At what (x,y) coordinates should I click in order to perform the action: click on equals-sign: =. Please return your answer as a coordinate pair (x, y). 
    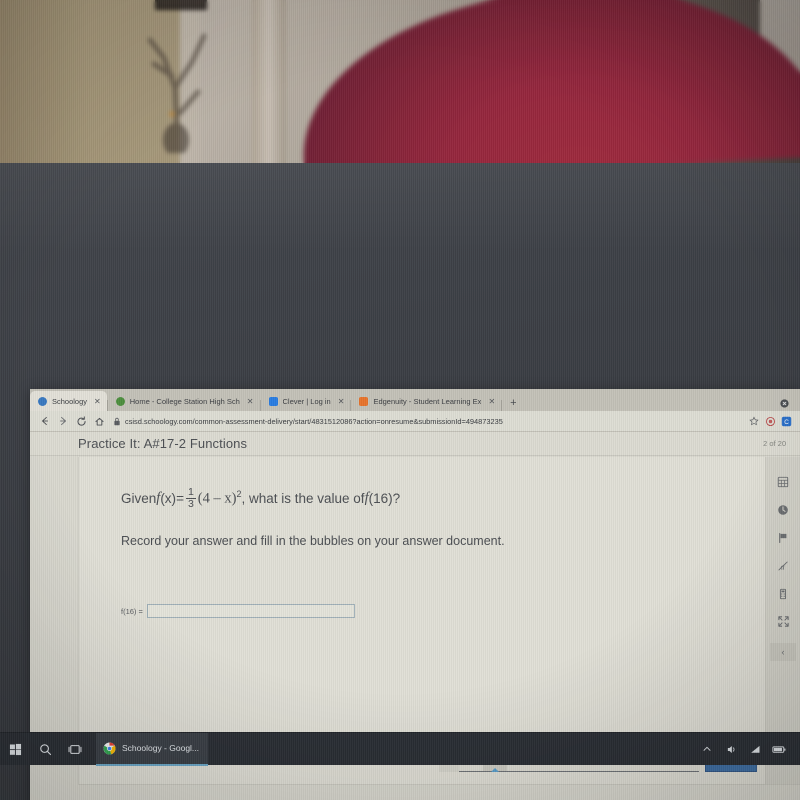
    Looking at the image, I should click on (180, 499).